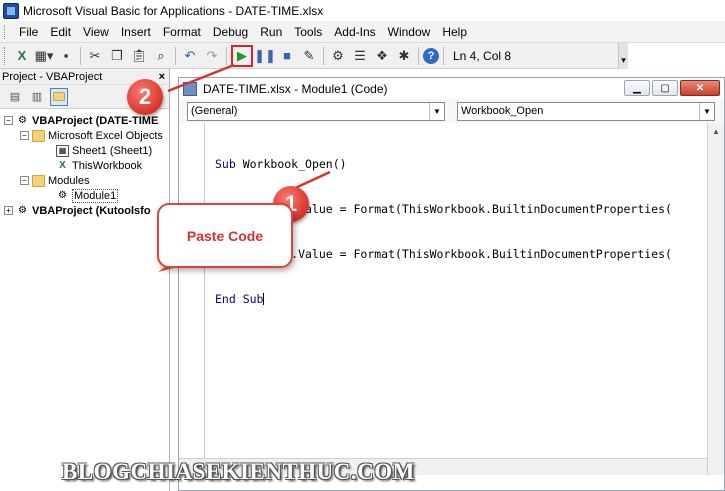 The image size is (725, 491). I want to click on tree-item-project-kutools: + ⚙ VBAProject (Kutoolsfo, so click(84, 210).